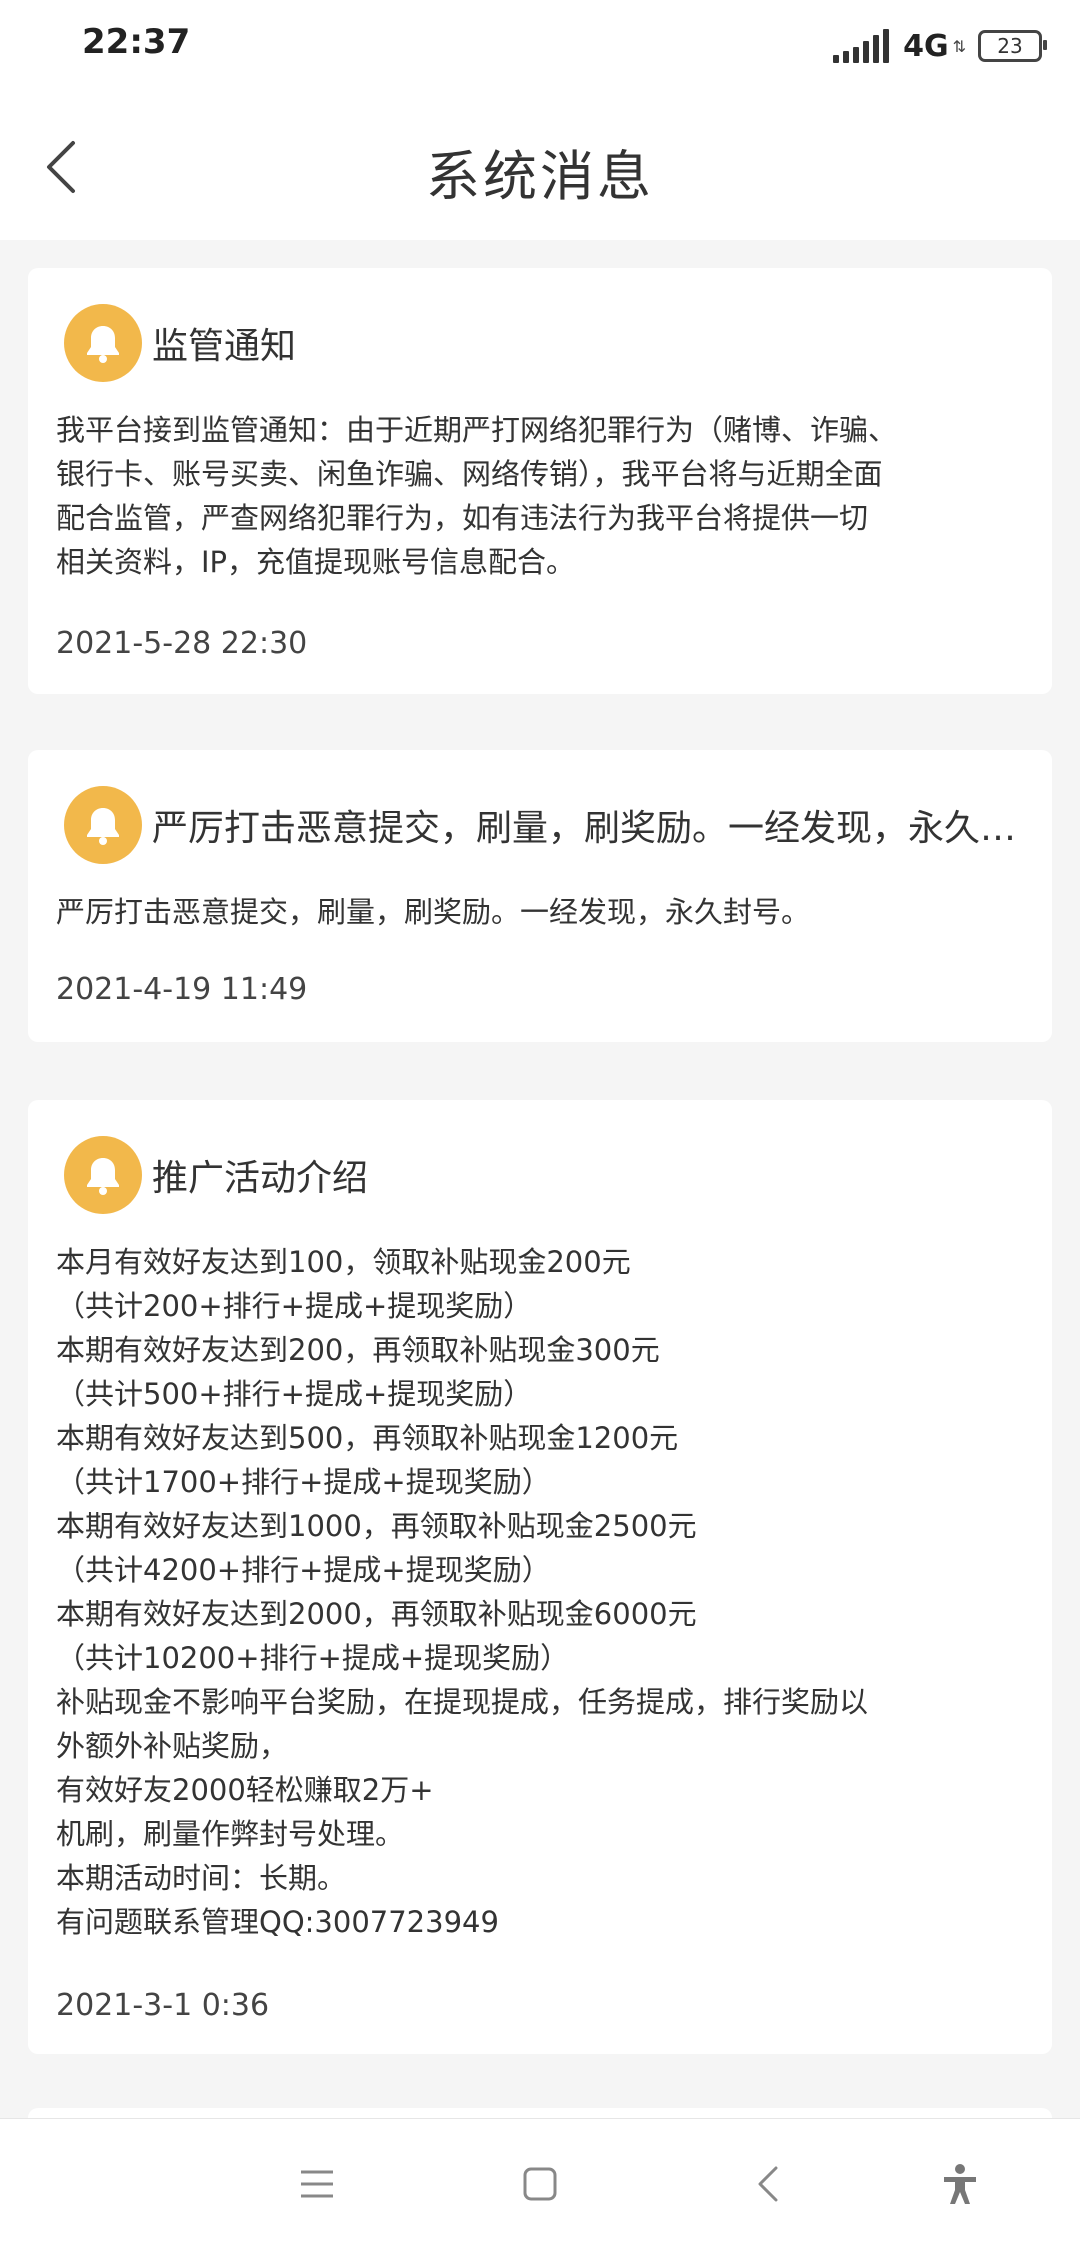 The width and height of the screenshot is (1080, 2249). I want to click on header: 系统消息, so click(540, 165).